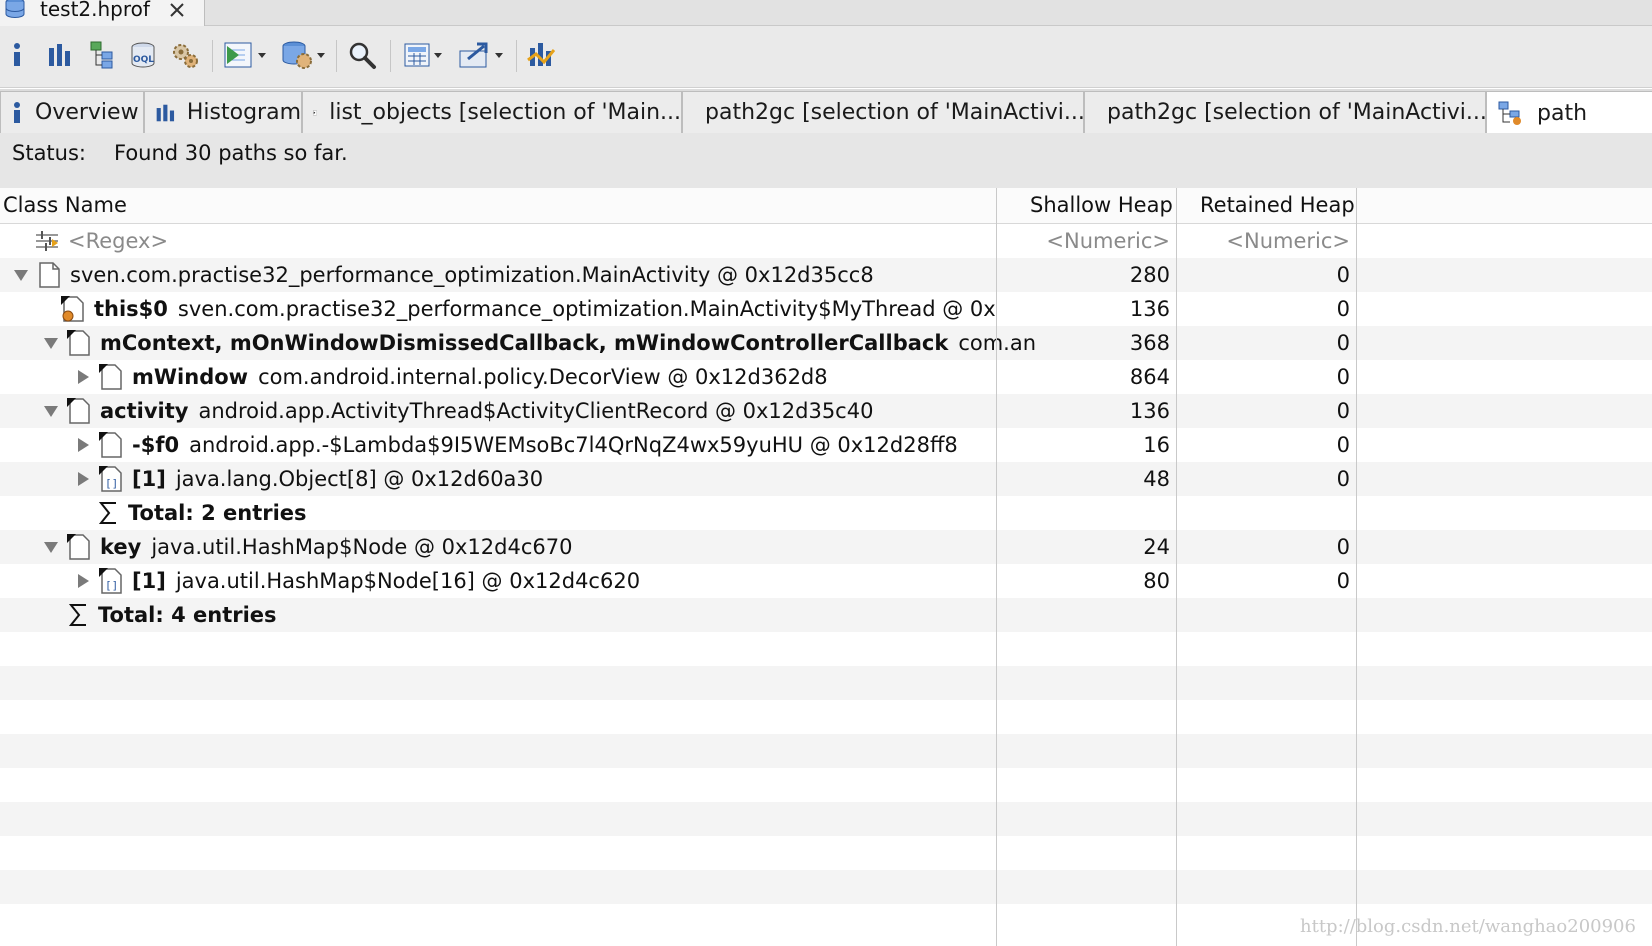  Describe the element at coordinates (1156, 547) in the screenshot. I see `shallow-heap-value: 24` at that location.